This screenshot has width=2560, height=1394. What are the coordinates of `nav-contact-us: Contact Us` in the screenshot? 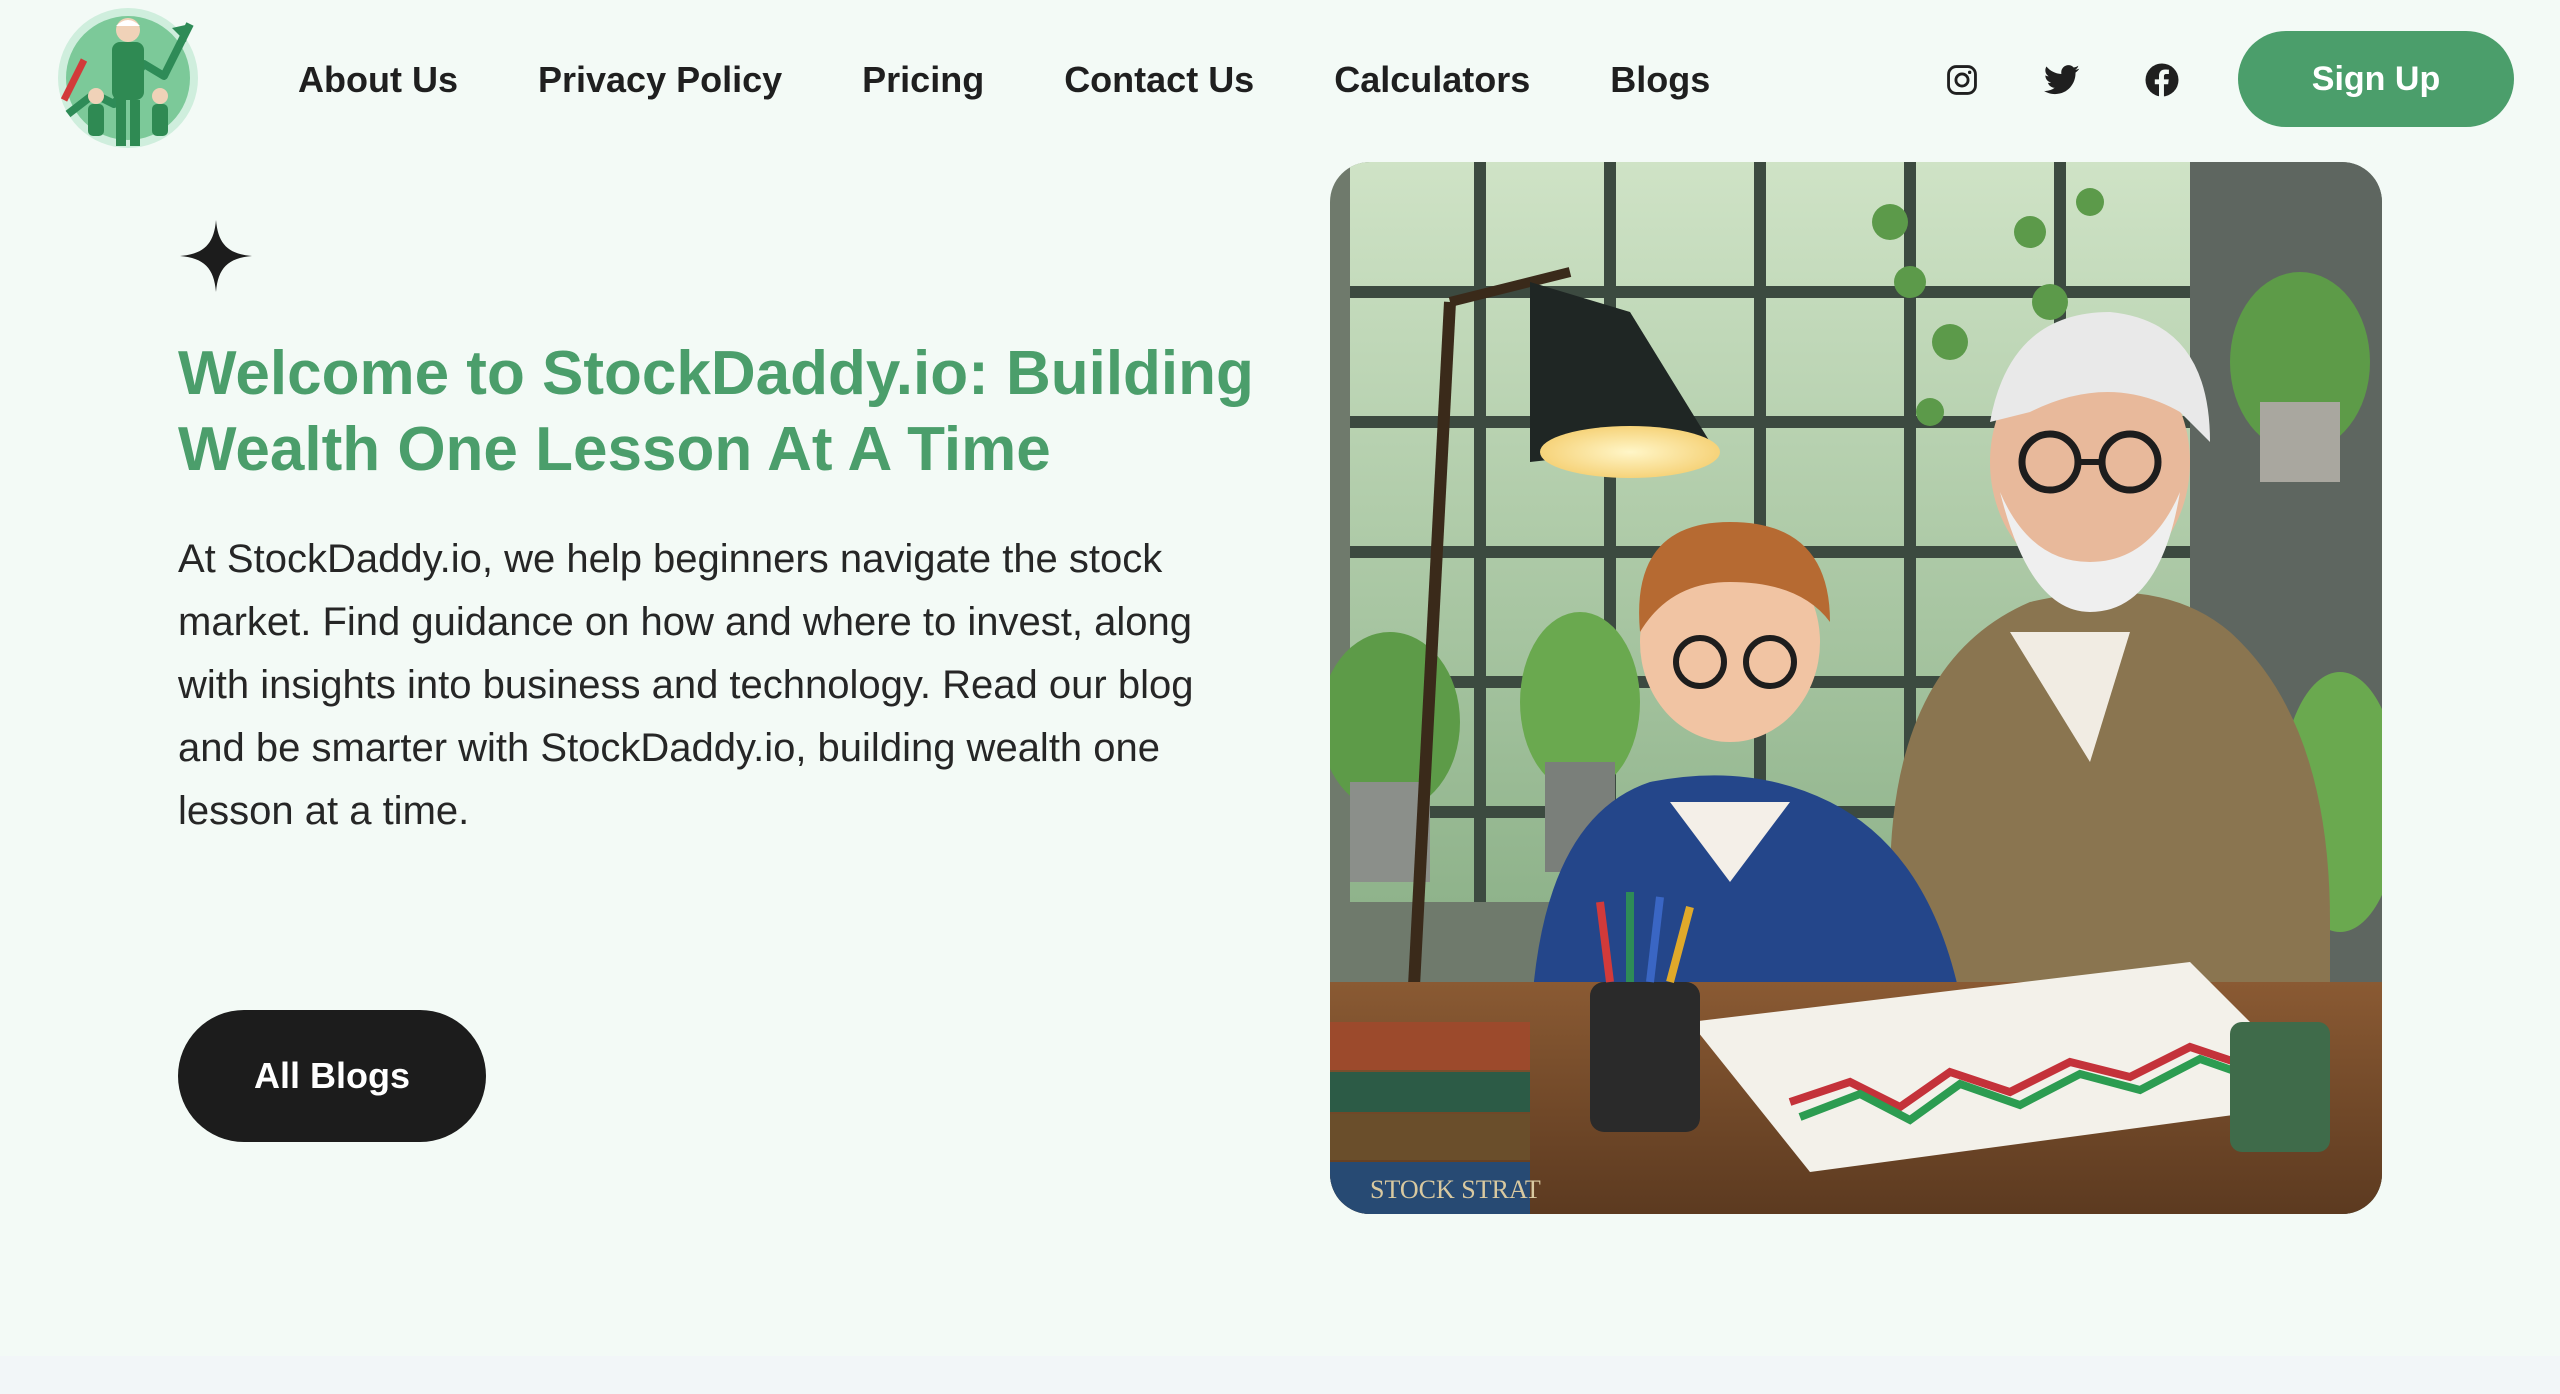 It's located at (1159, 80).